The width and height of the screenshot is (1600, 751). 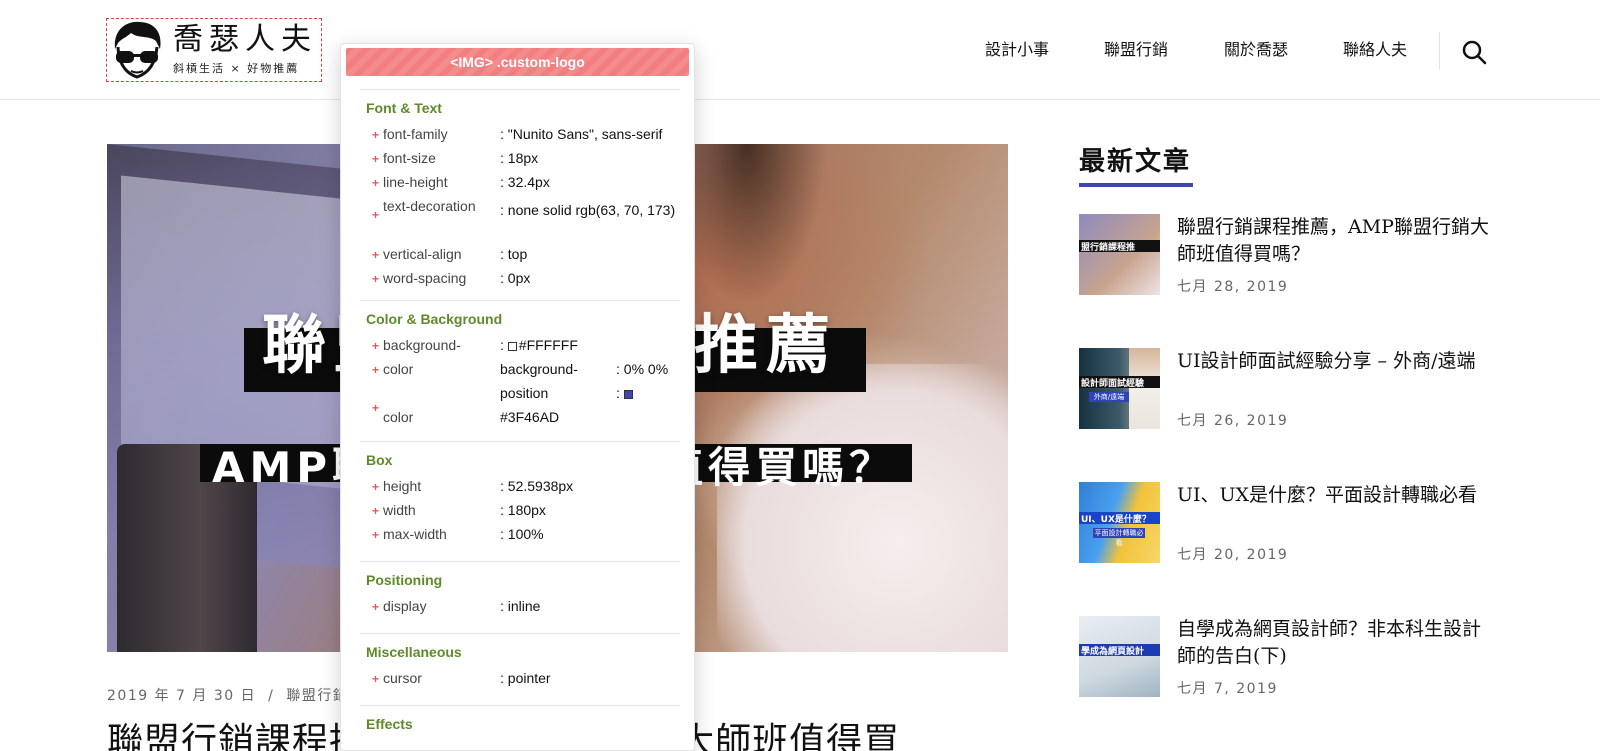 I want to click on prop-row: + cursor : pointer, so click(x=520, y=680).